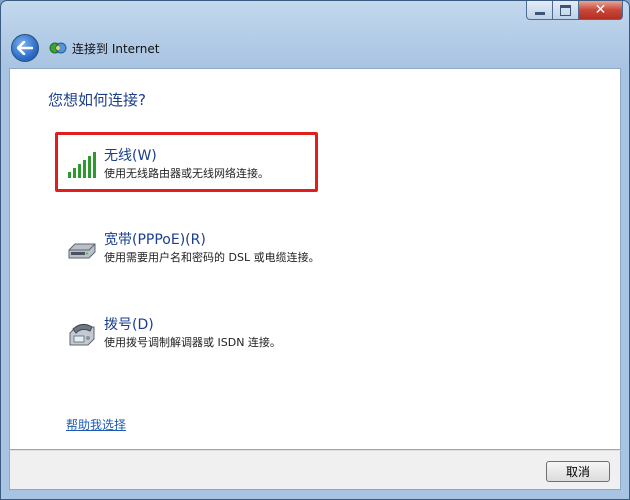 Image resolution: width=630 pixels, height=500 pixels. What do you see at coordinates (539, 10) in the screenshot?
I see `minimize-button` at bounding box center [539, 10].